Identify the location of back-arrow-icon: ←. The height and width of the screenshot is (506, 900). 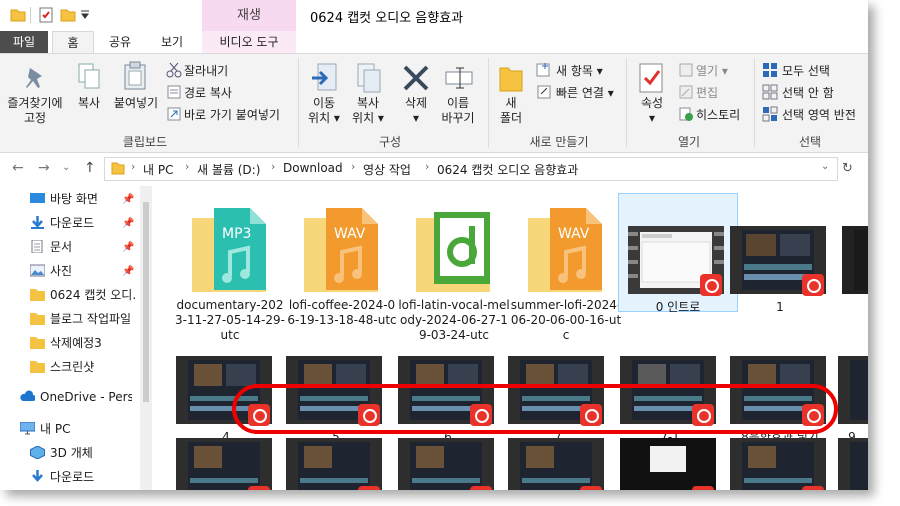
(18, 168).